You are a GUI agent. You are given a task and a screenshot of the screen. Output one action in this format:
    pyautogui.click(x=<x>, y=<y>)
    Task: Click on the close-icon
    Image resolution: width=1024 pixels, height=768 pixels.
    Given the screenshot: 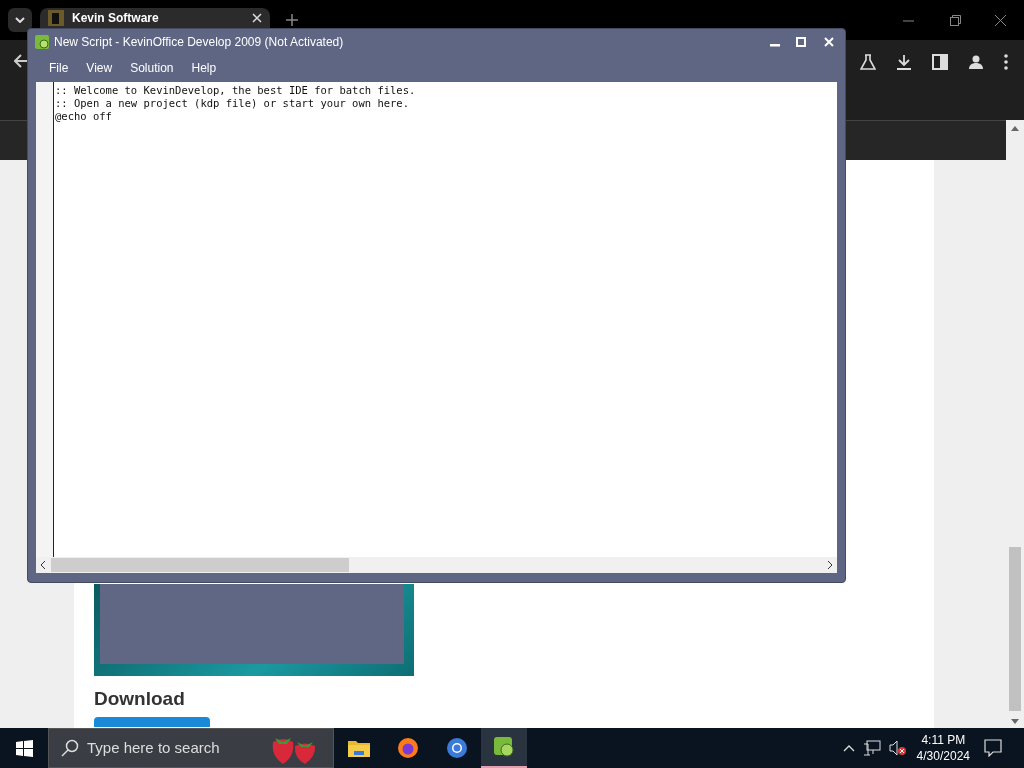 What is the action you would take?
    pyautogui.click(x=1000, y=20)
    